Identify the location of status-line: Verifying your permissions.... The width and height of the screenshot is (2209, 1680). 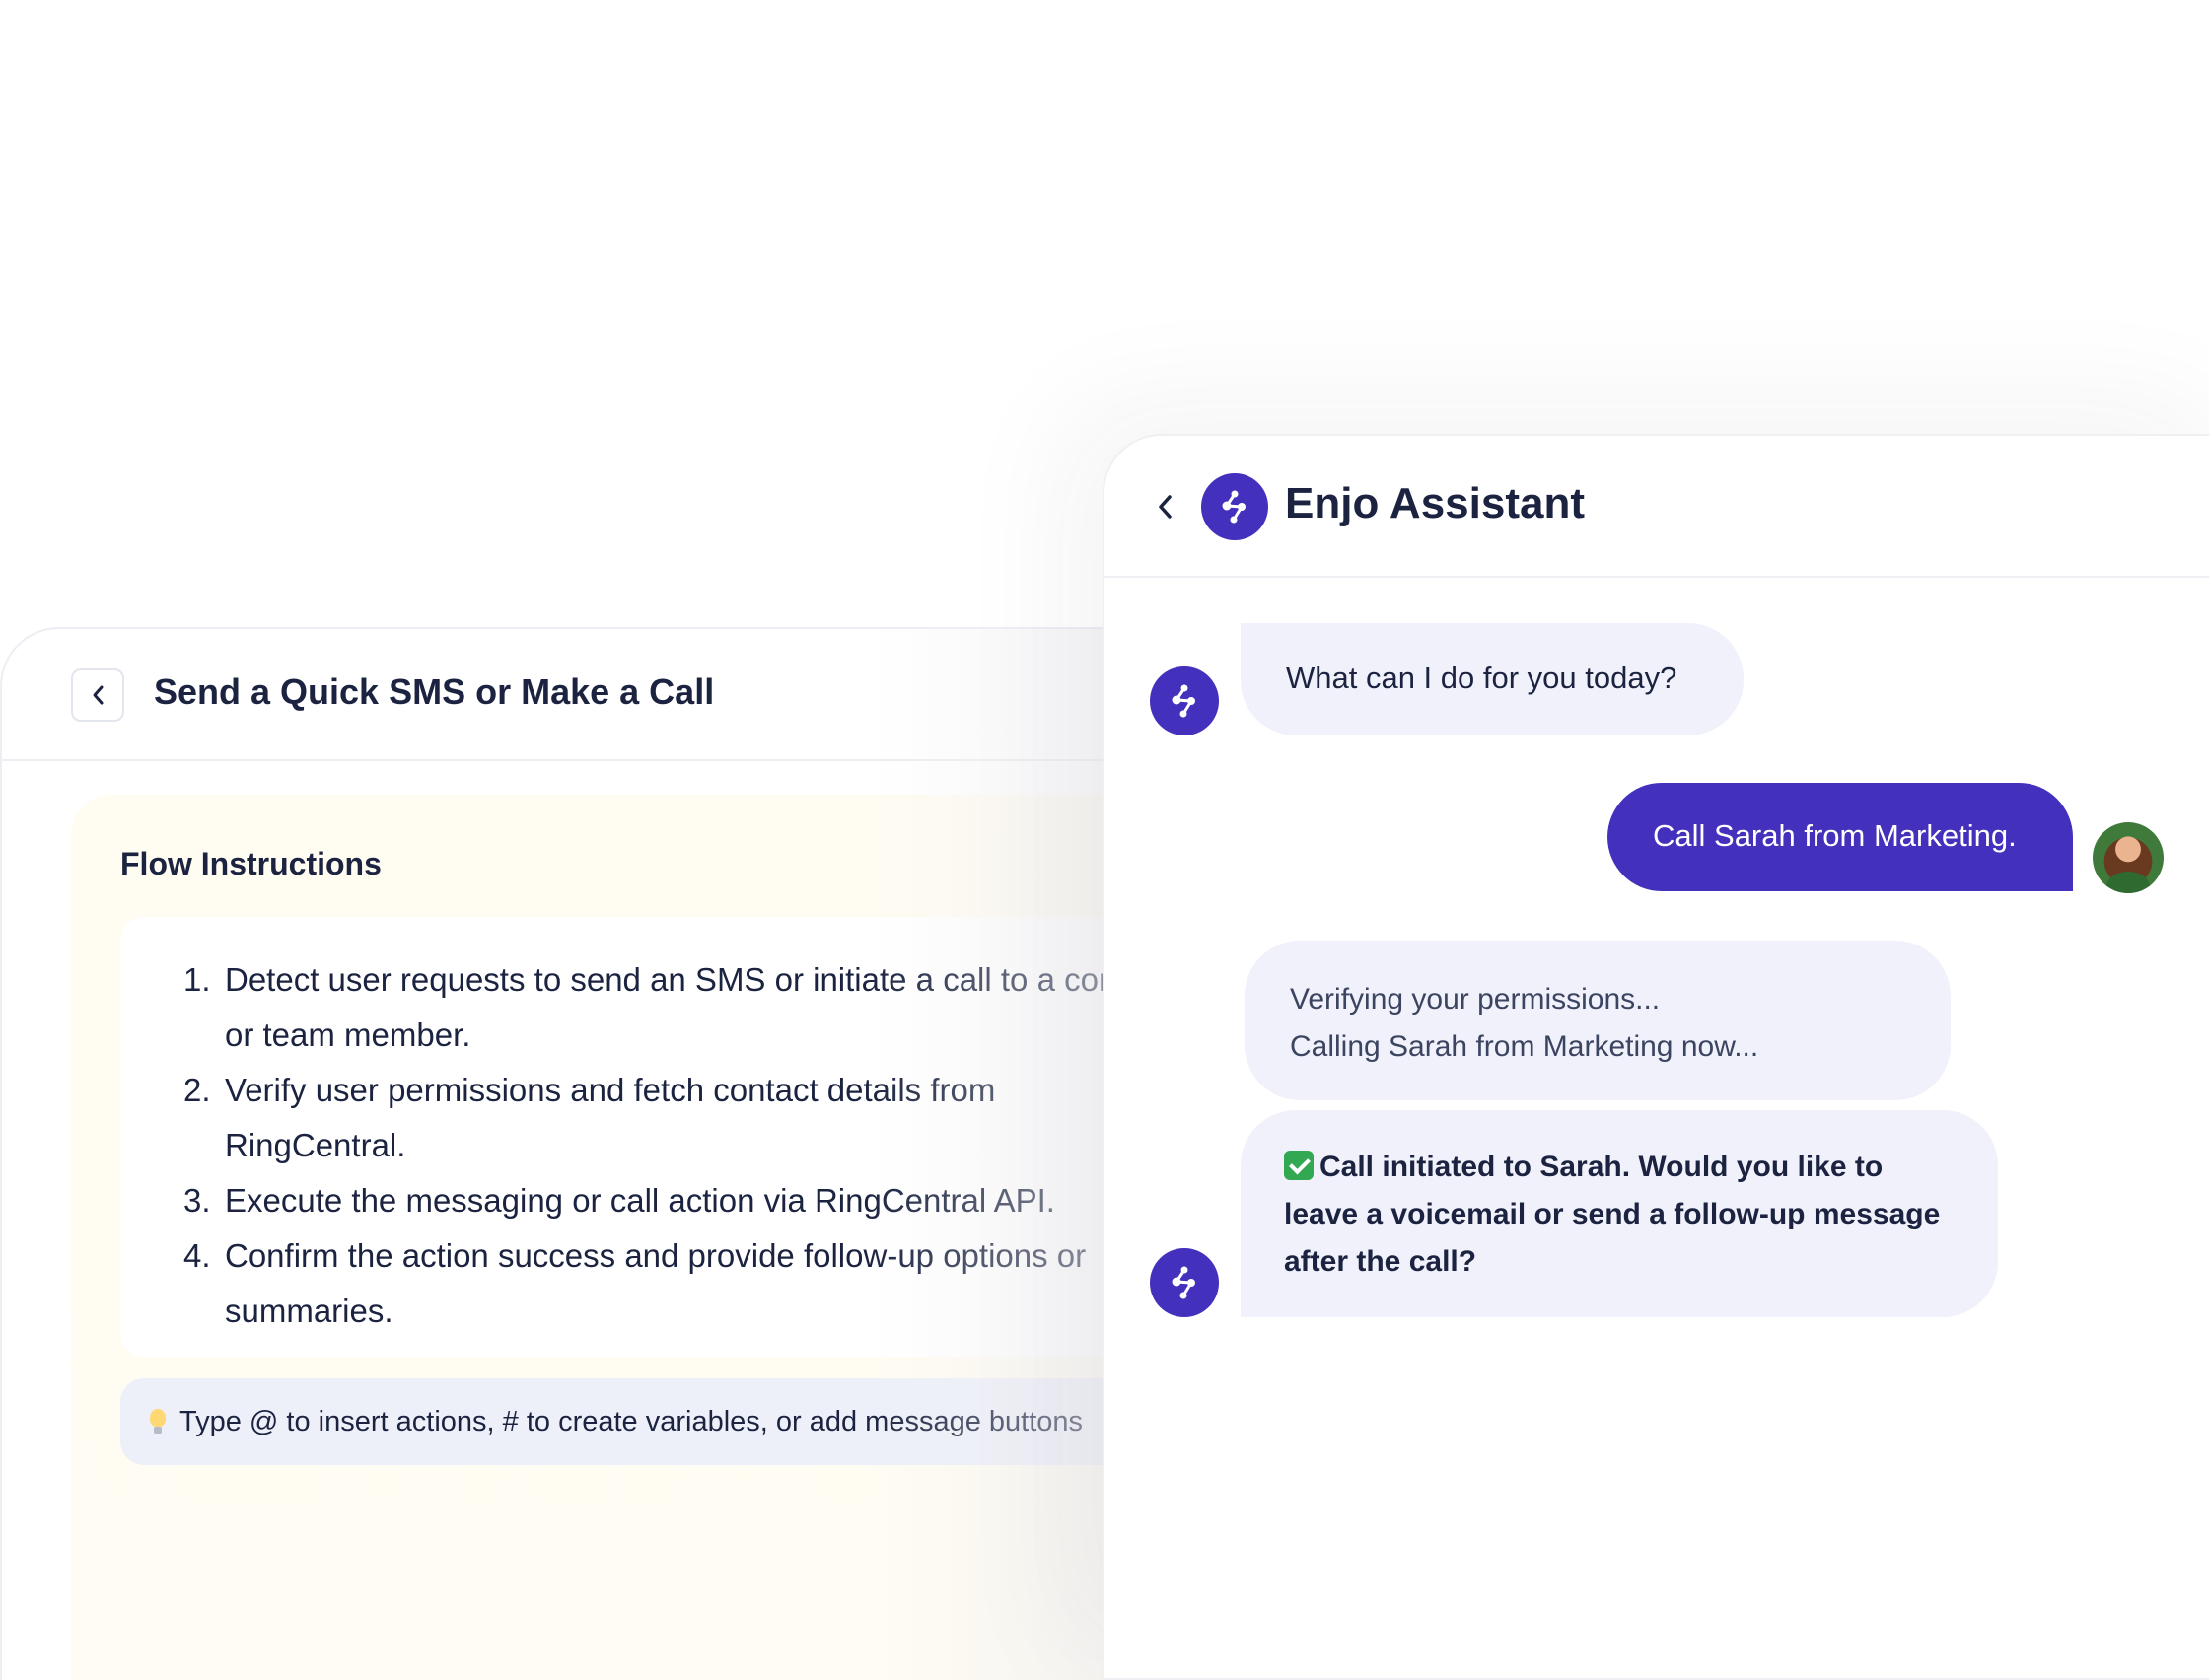
(1475, 999).